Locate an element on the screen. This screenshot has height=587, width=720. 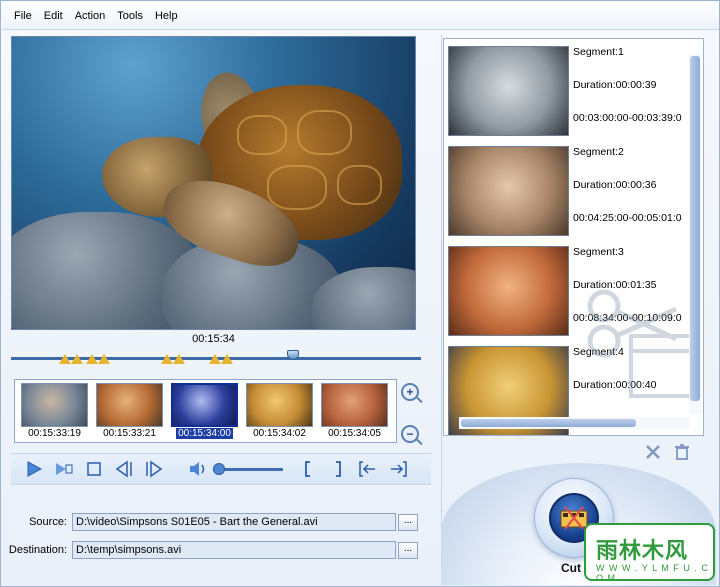
playback-controls is located at coordinates (221, 469).